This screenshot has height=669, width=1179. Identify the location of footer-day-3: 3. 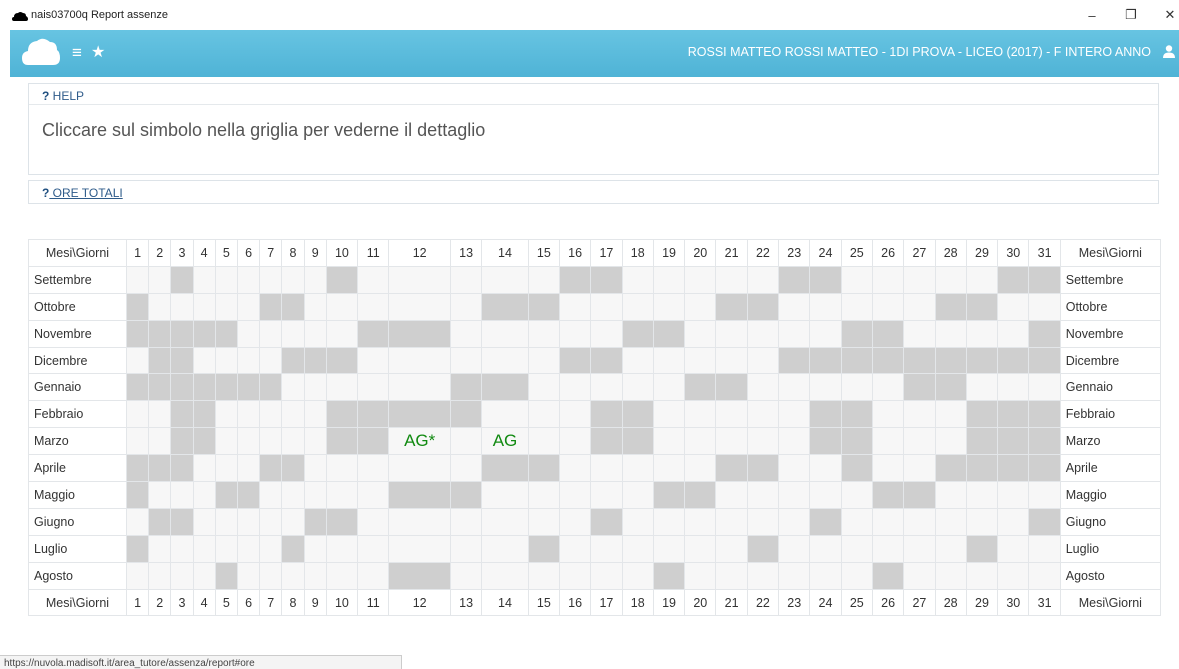
(182, 602).